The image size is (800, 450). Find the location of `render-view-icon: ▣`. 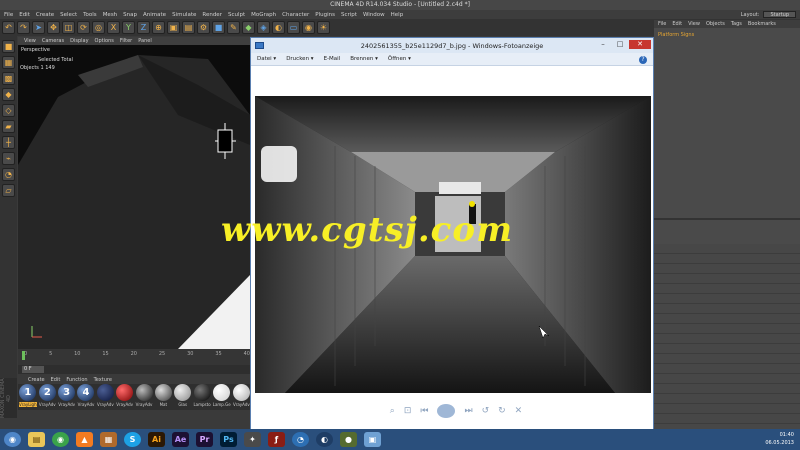

render-view-icon: ▣ is located at coordinates (173, 27).